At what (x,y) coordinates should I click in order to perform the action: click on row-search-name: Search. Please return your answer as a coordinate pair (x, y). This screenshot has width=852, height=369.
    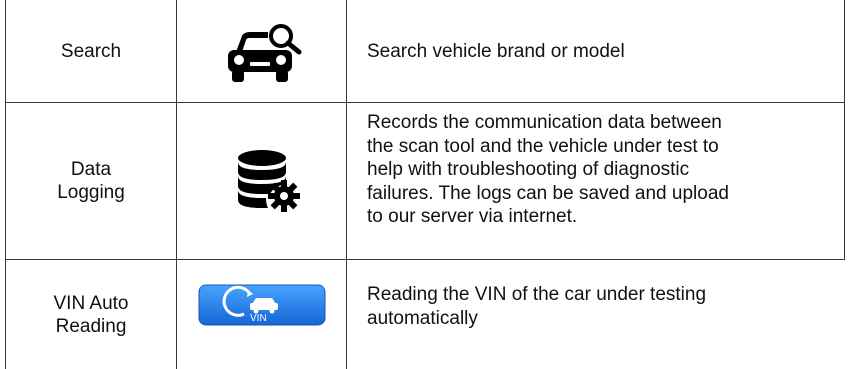
    Looking at the image, I should click on (91, 51).